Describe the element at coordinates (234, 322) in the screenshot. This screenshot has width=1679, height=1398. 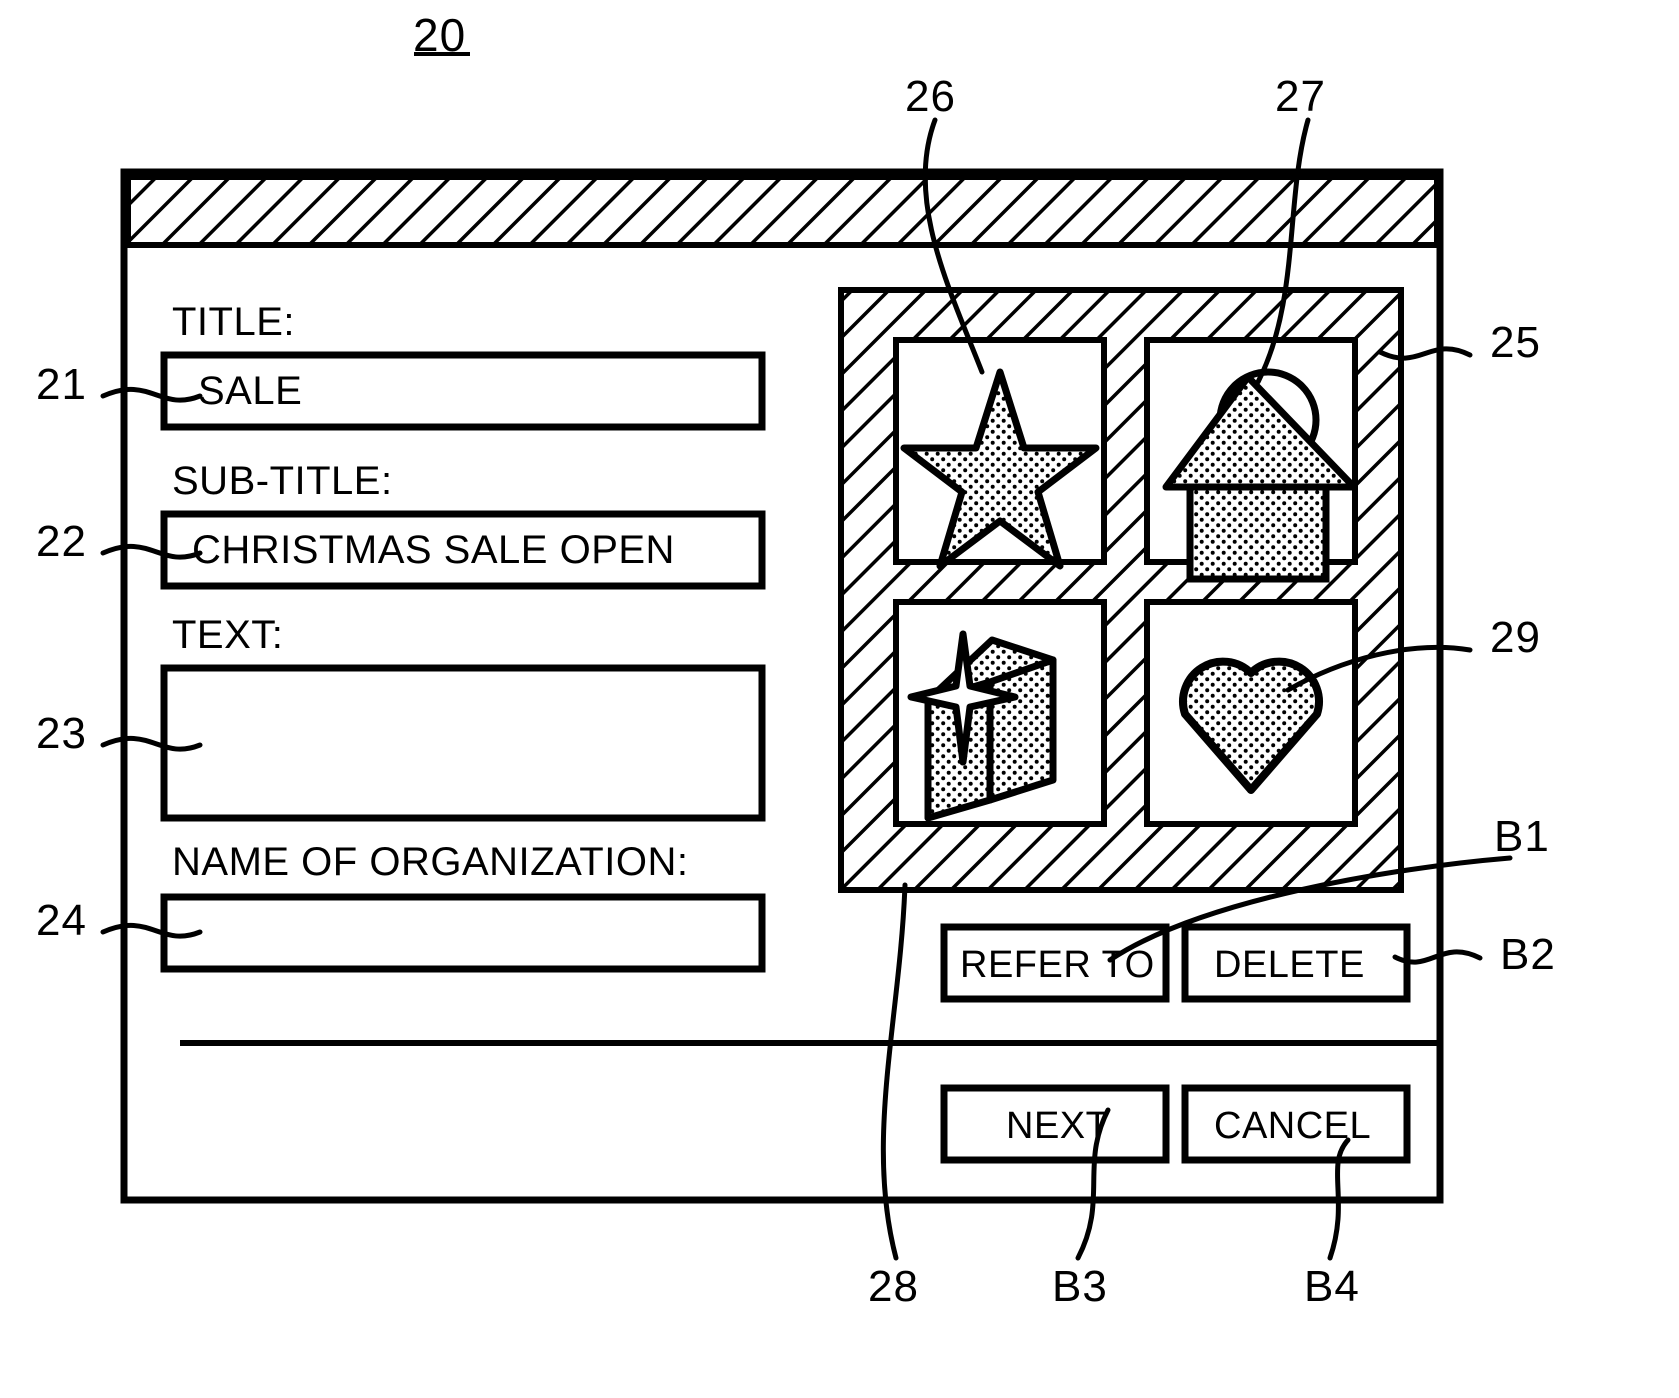
I see `title-field-label: TITLE:` at that location.